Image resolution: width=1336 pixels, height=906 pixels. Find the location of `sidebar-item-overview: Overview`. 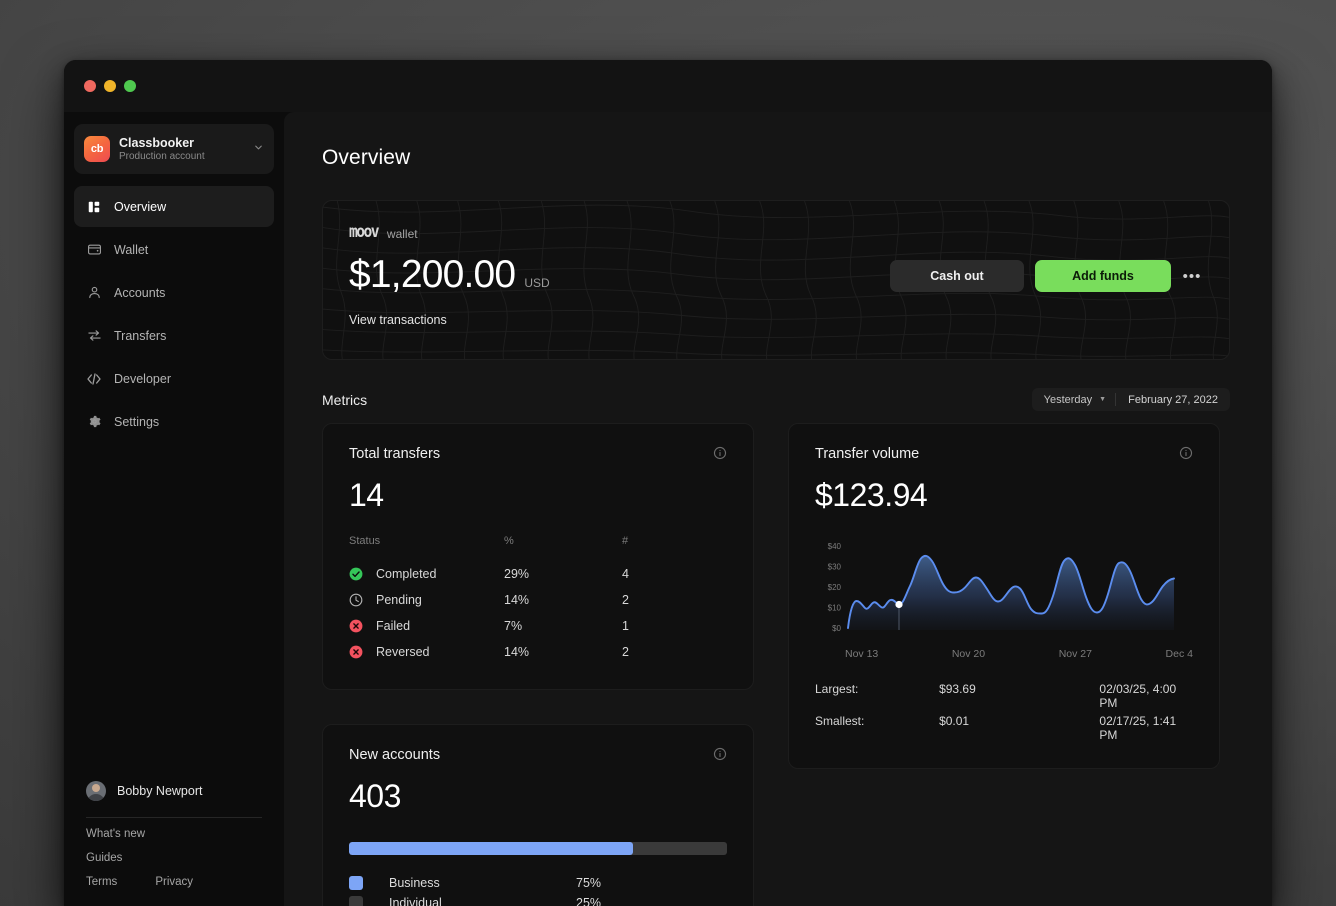

sidebar-item-overview: Overview is located at coordinates (174, 206).